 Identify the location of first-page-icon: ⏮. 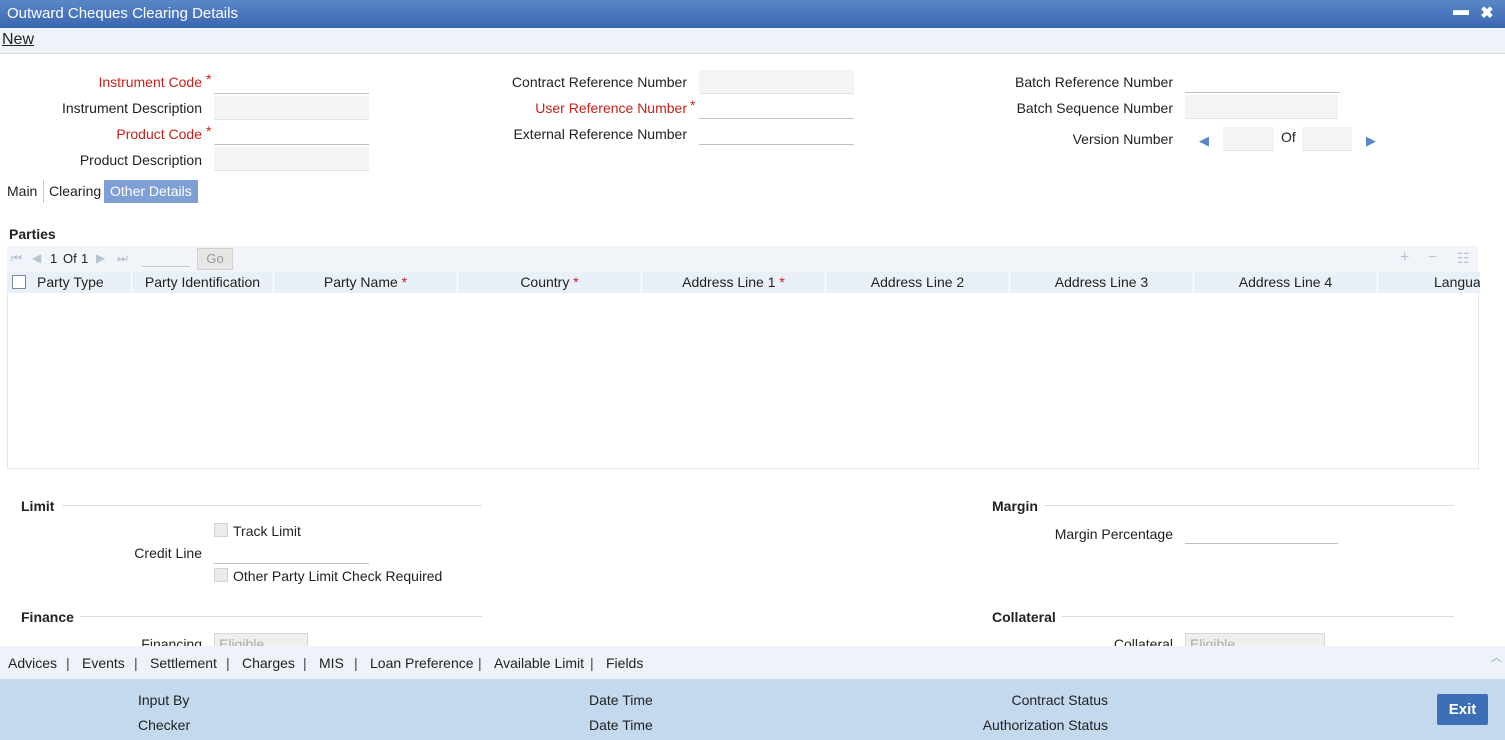
(16, 258).